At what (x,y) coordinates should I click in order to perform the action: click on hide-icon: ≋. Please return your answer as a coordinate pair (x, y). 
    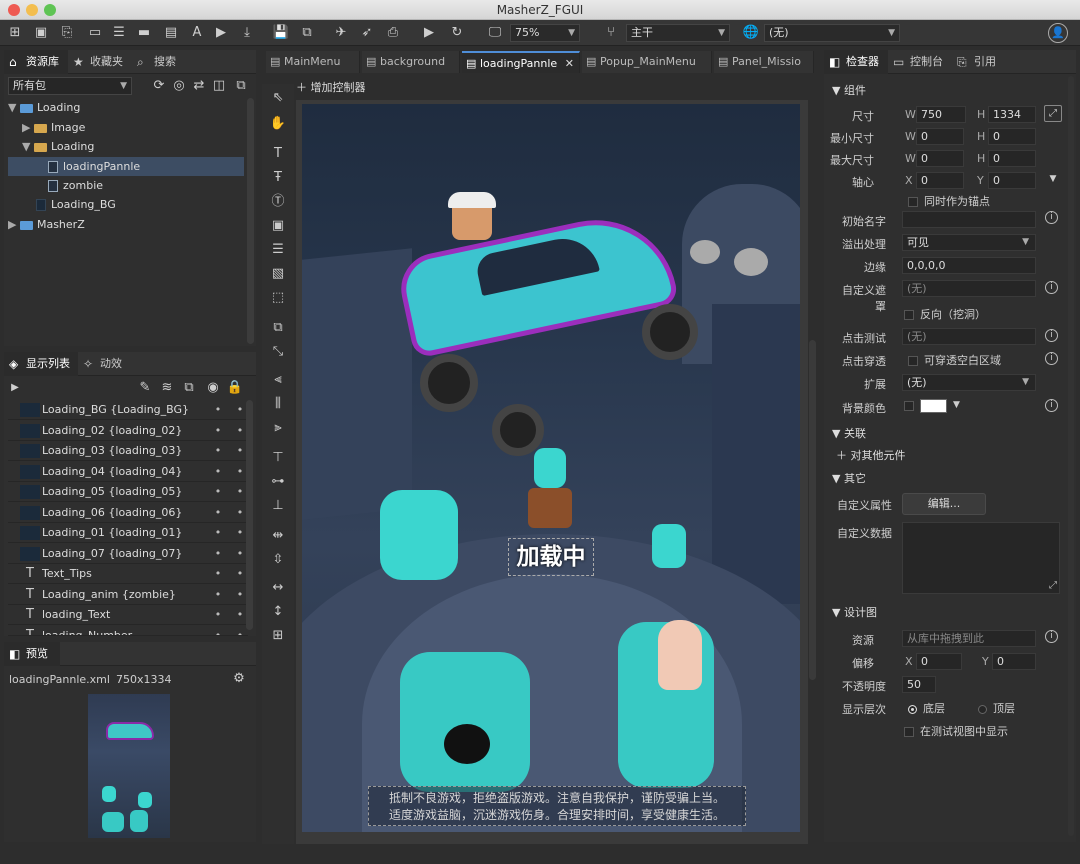
    Looking at the image, I should click on (167, 388).